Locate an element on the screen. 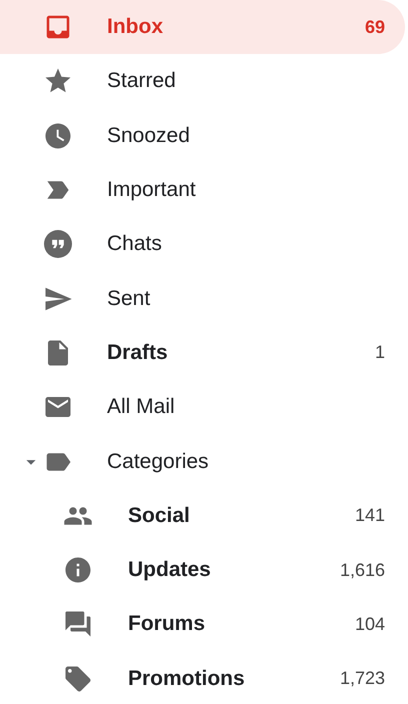  unread-count: 1,723 is located at coordinates (362, 679).